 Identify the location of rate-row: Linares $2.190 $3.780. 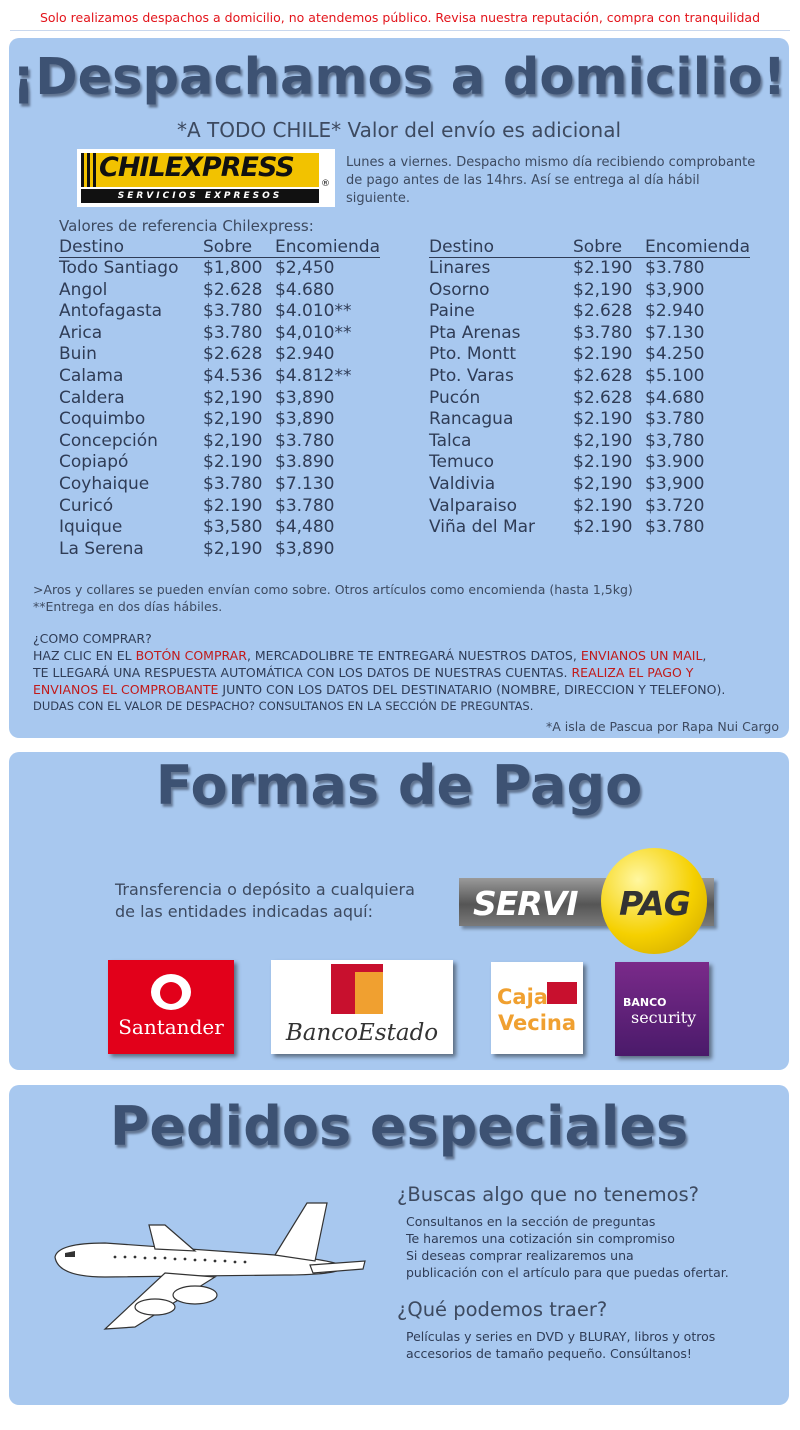
(589, 269).